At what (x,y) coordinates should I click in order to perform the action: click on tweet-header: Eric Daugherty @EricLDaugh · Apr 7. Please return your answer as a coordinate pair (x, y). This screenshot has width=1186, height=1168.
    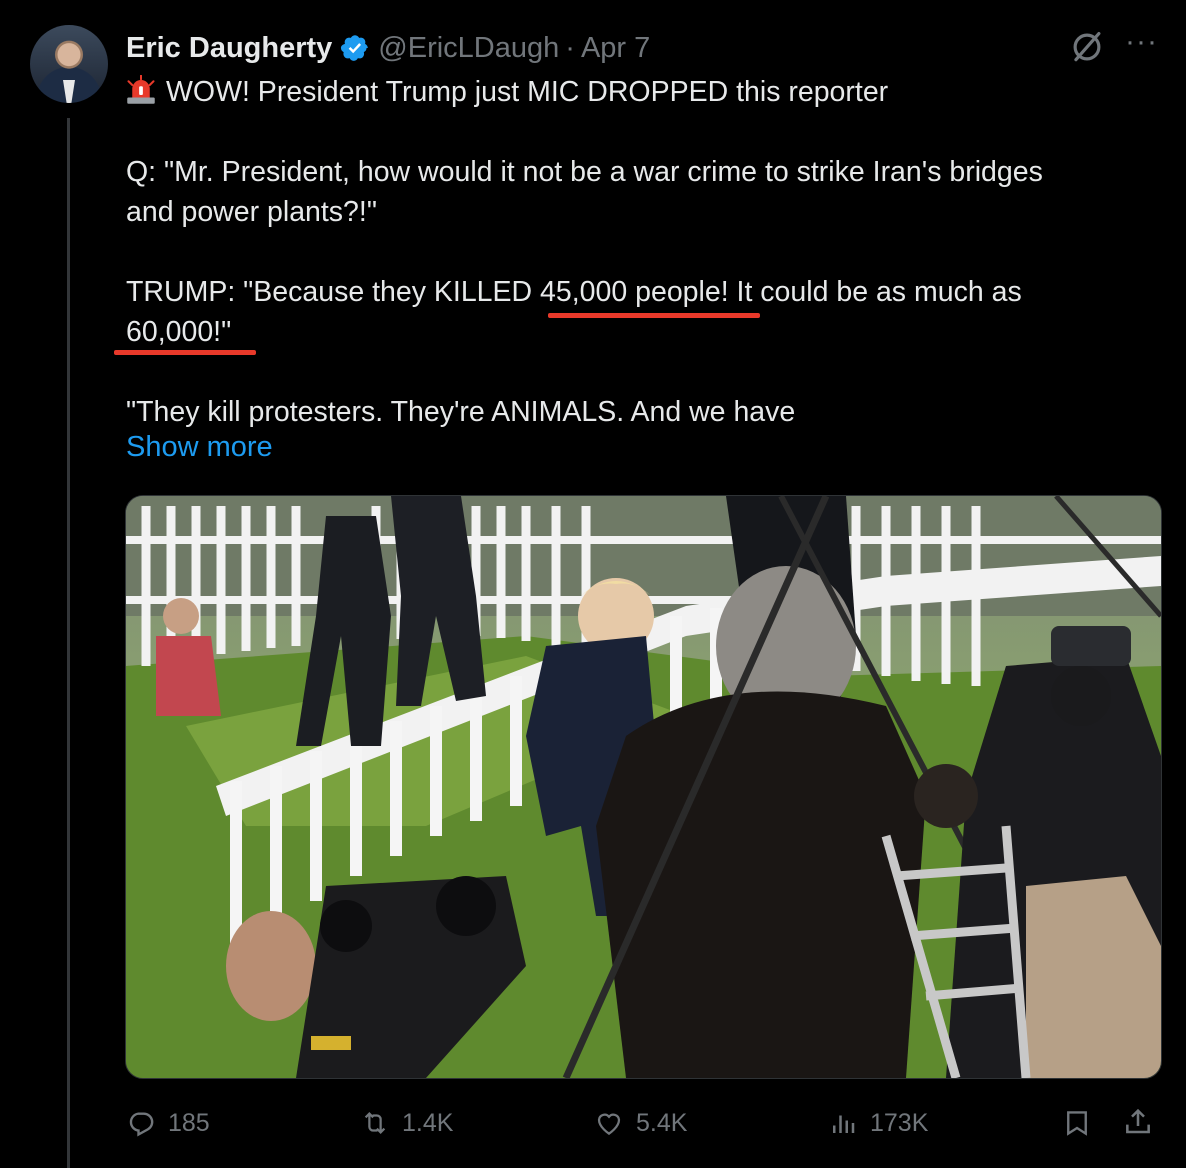
    Looking at the image, I should click on (388, 48).